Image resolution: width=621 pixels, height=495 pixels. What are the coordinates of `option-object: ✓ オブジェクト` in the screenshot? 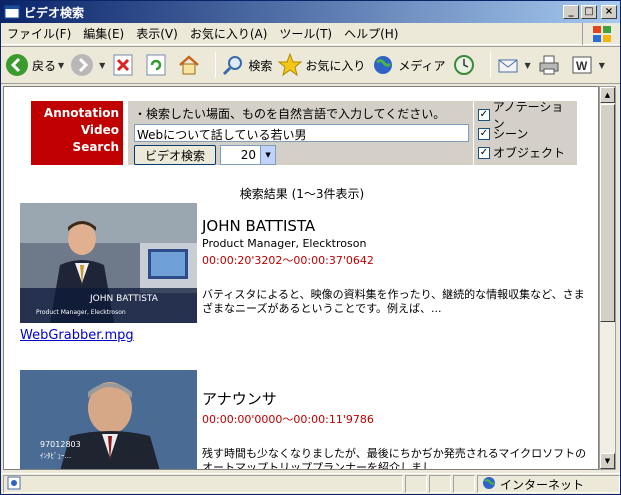 It's located at (525, 152).